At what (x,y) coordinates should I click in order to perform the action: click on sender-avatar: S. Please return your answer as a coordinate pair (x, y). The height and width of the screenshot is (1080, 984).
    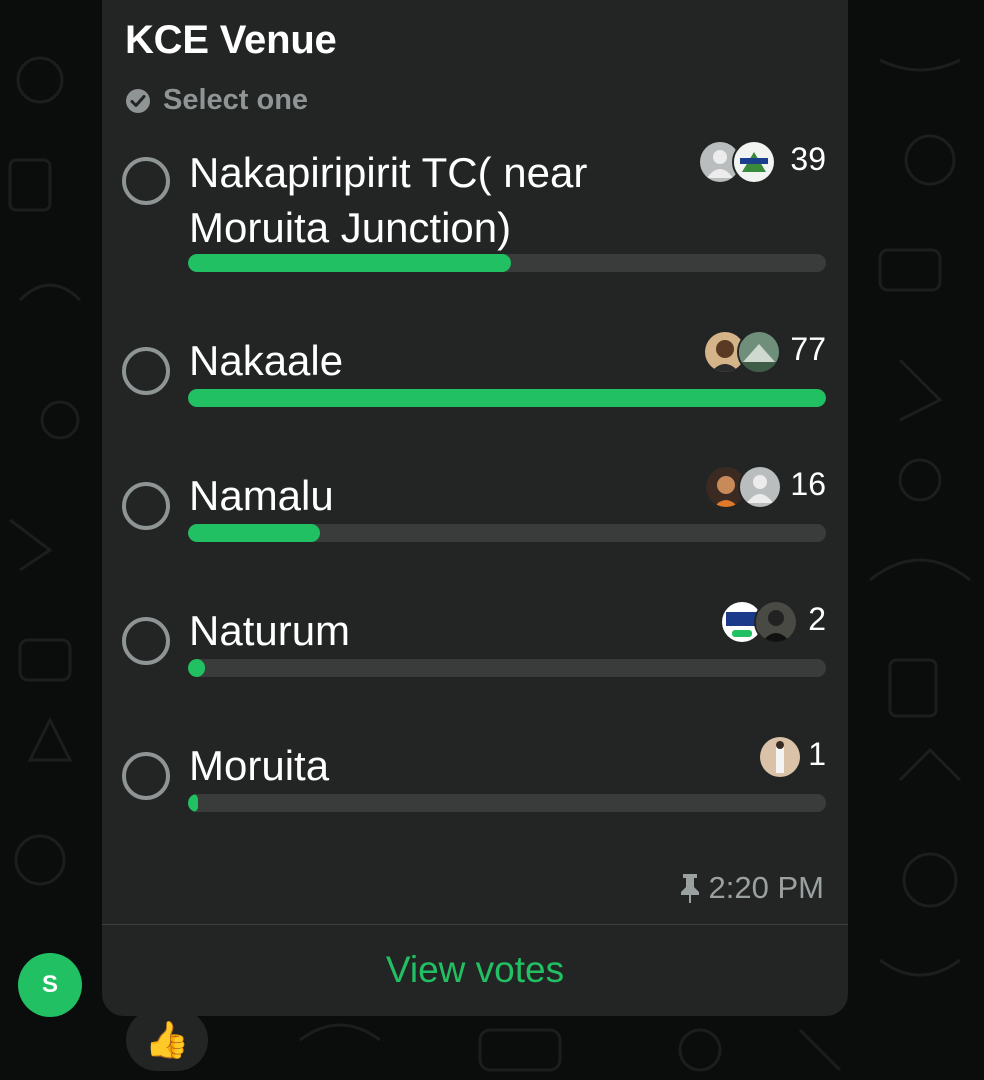
    Looking at the image, I should click on (50, 985).